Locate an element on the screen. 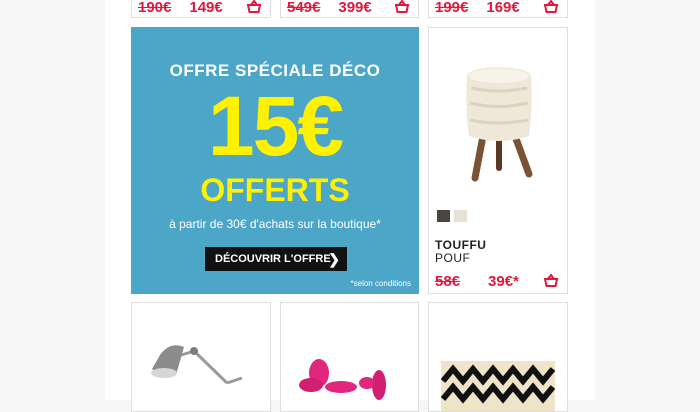  product-image is located at coordinates (498, 130).